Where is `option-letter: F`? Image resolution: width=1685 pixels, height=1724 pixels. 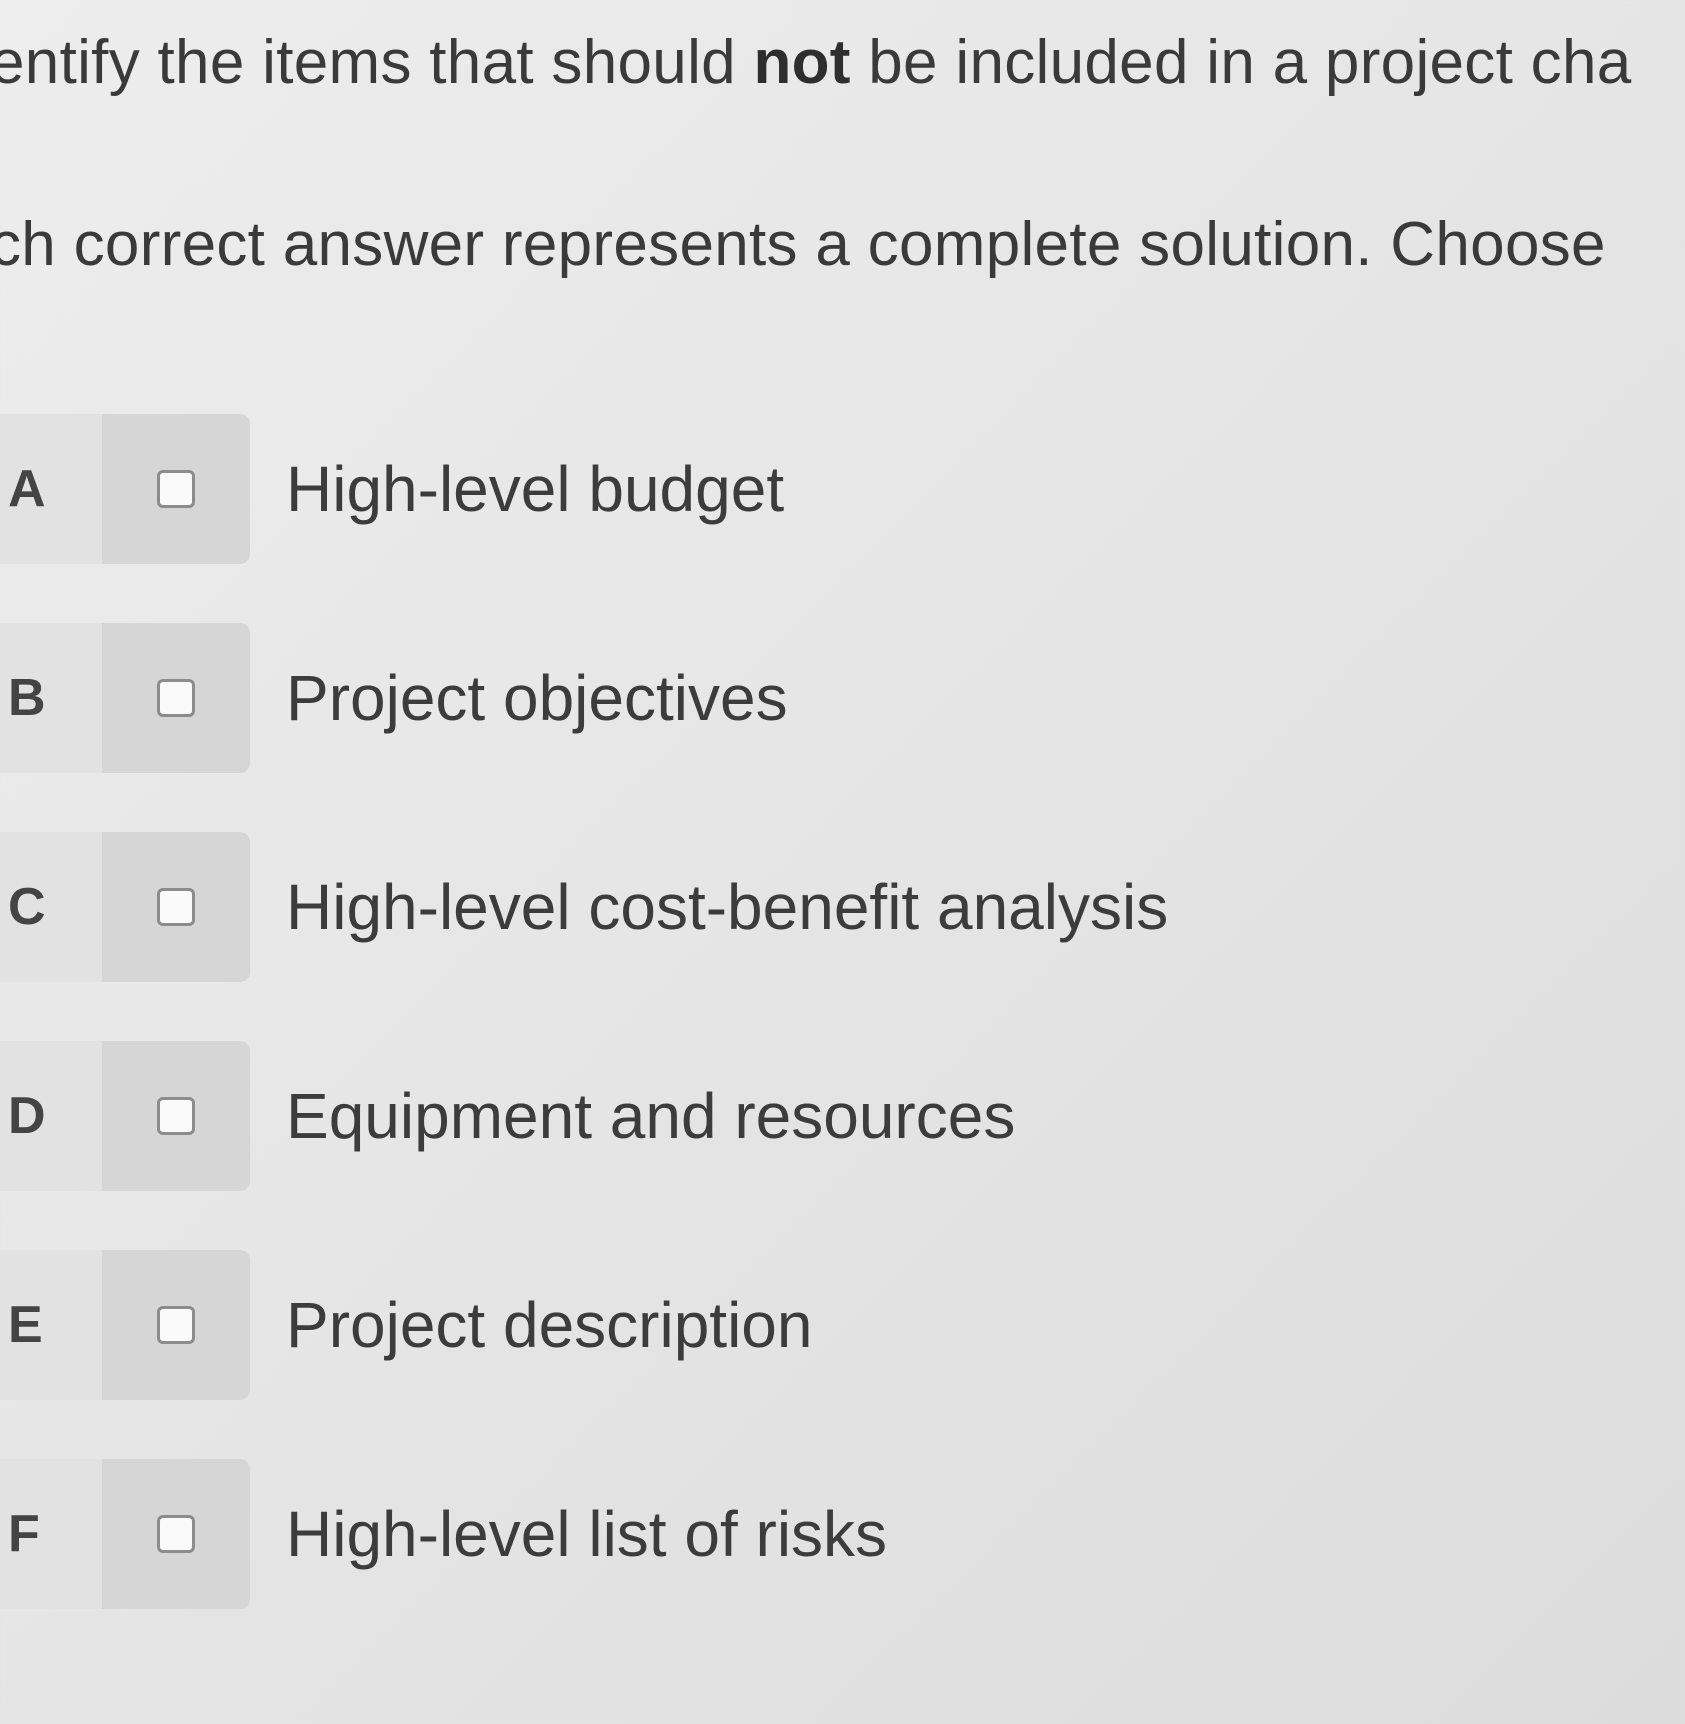 option-letter: F is located at coordinates (51, 1534).